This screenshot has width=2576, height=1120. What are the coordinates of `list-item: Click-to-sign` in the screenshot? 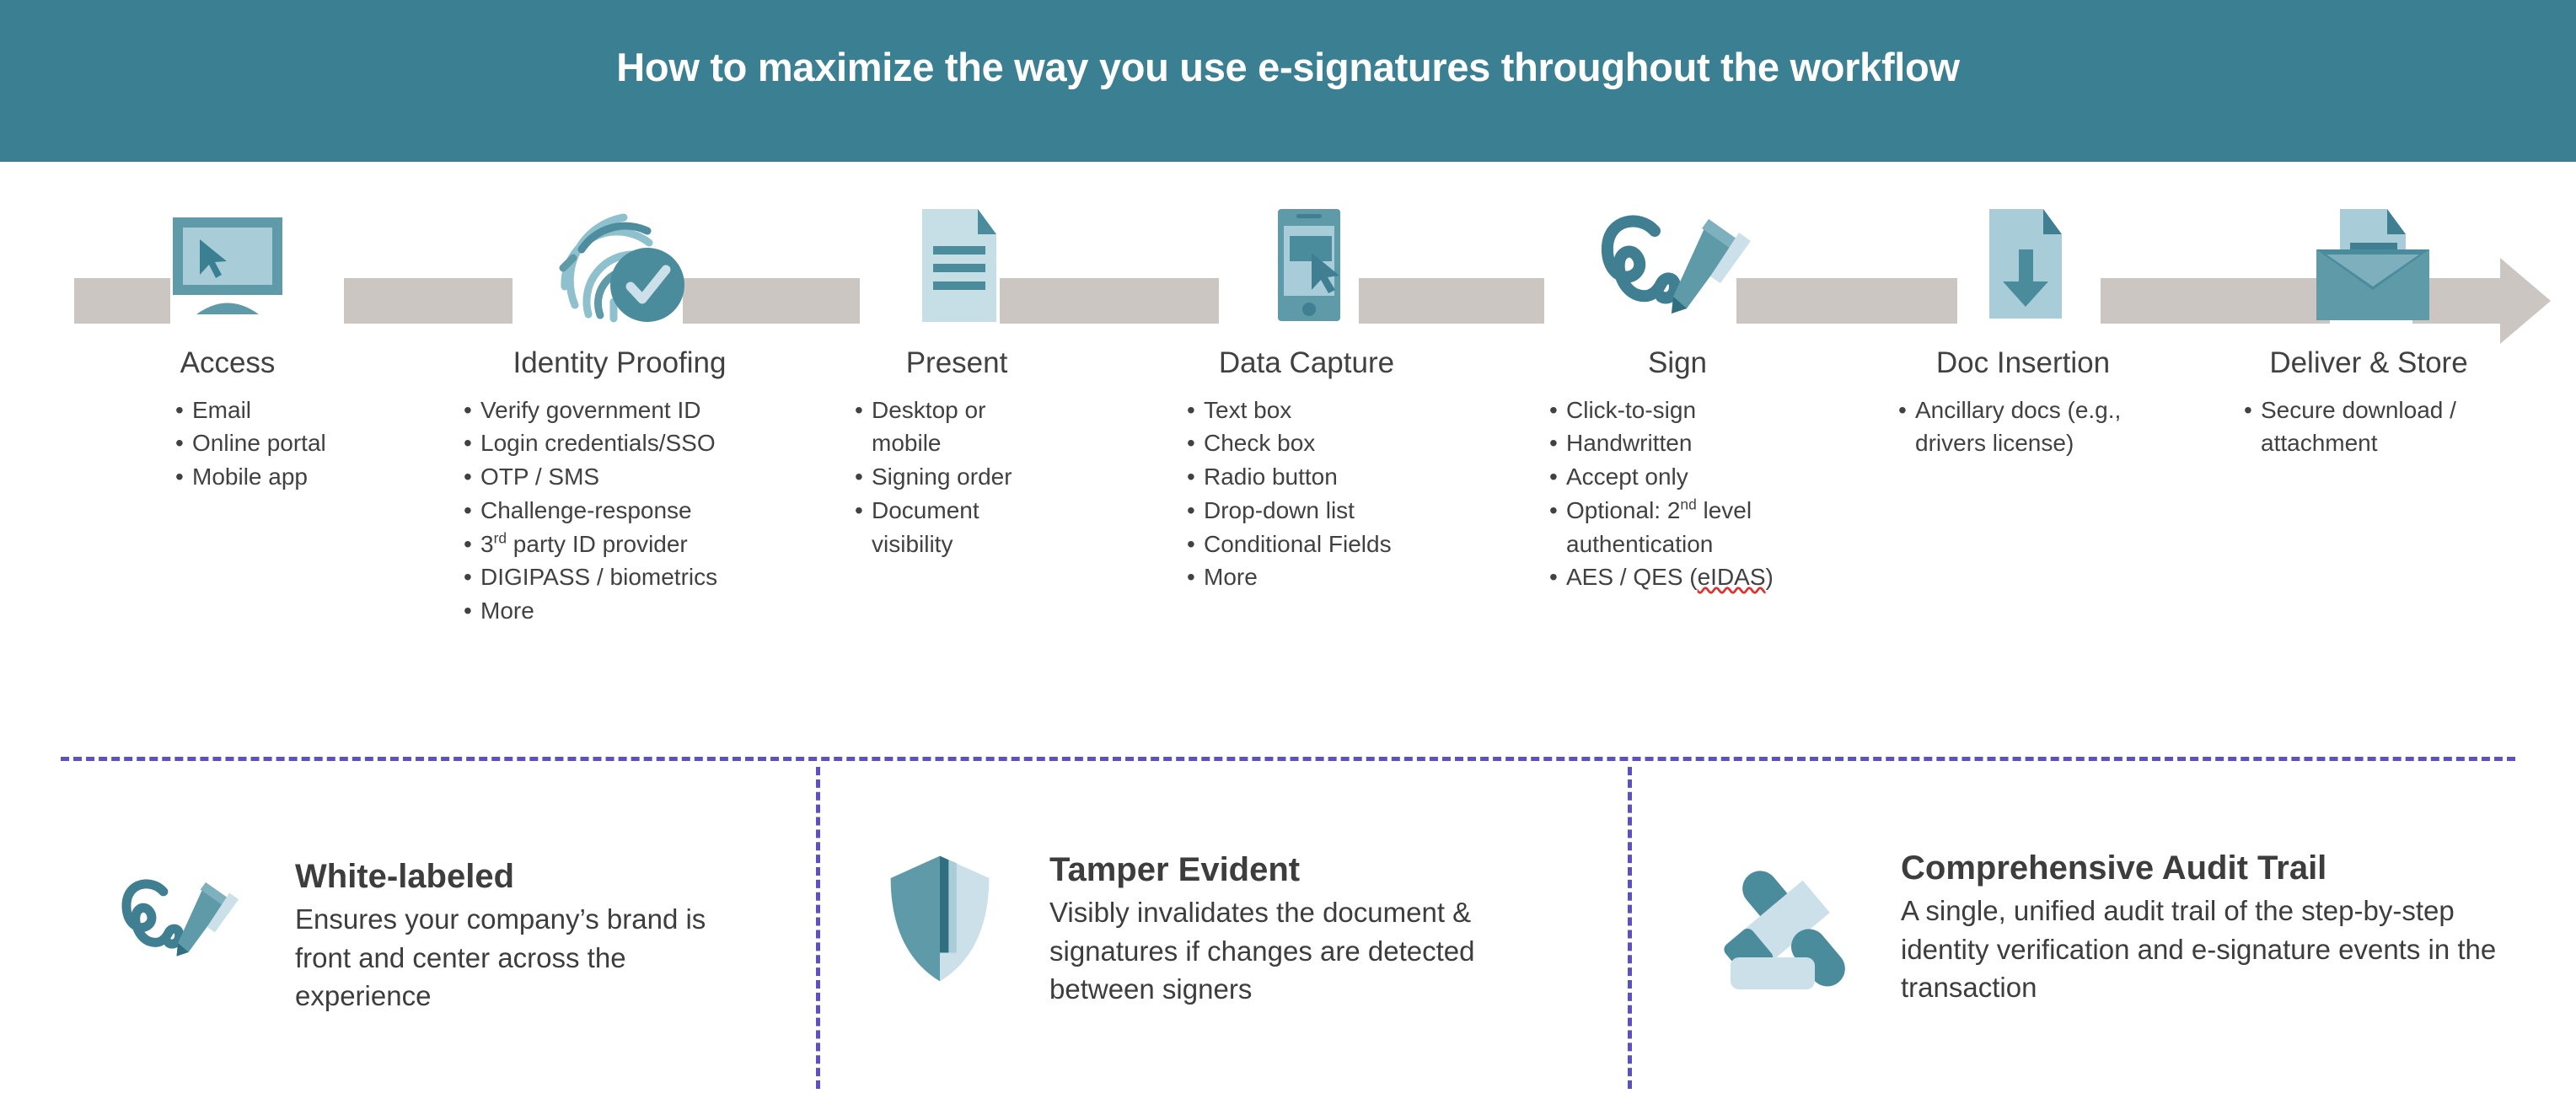 It's located at (1674, 410).